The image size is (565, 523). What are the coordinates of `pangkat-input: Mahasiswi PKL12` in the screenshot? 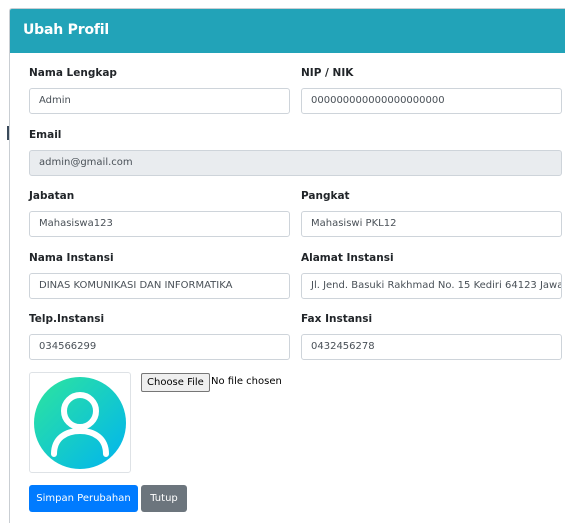 It's located at (431, 224).